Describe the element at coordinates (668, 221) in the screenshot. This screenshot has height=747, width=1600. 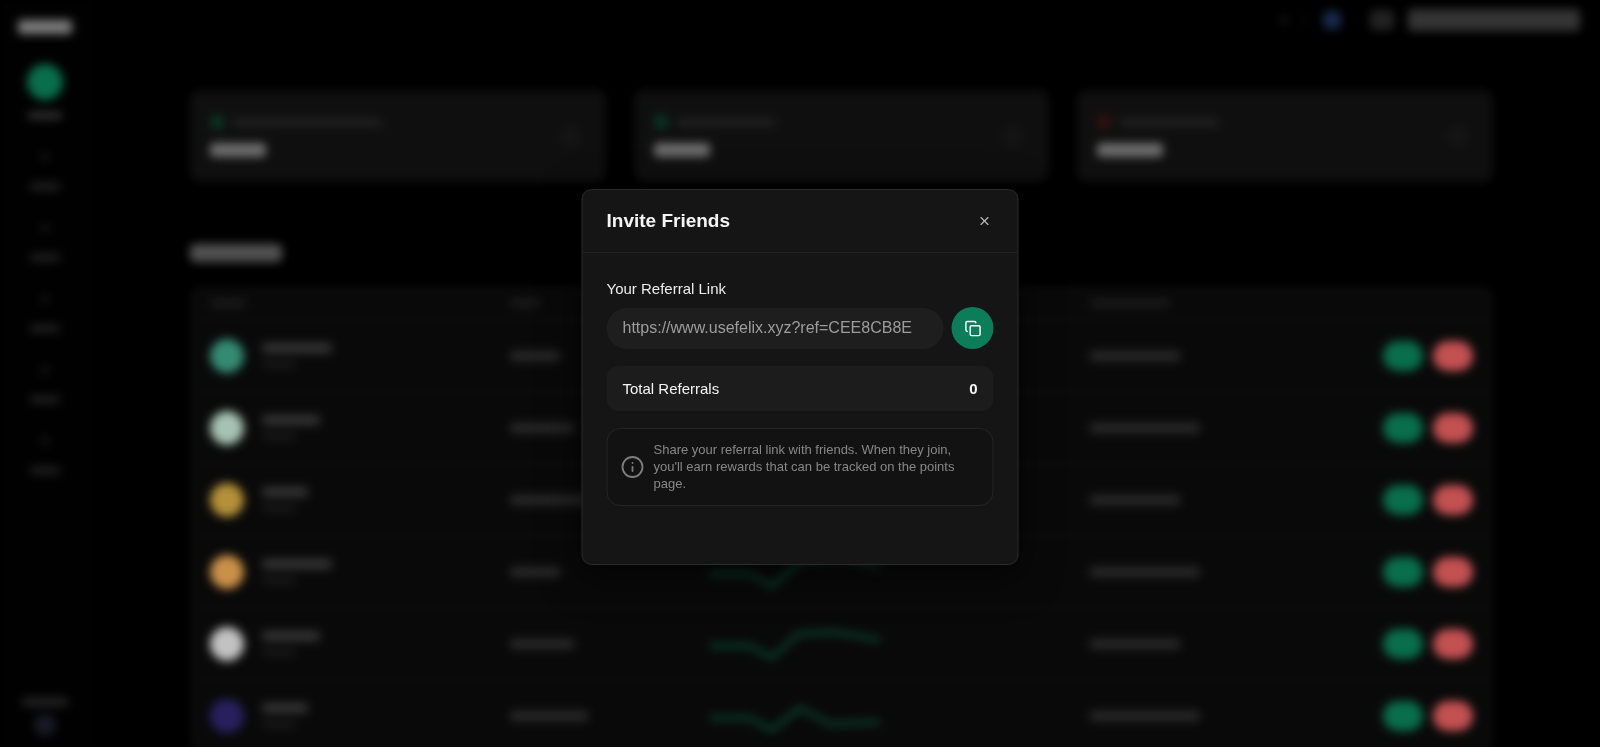
I see `dialog-title: Invite Friends` at that location.